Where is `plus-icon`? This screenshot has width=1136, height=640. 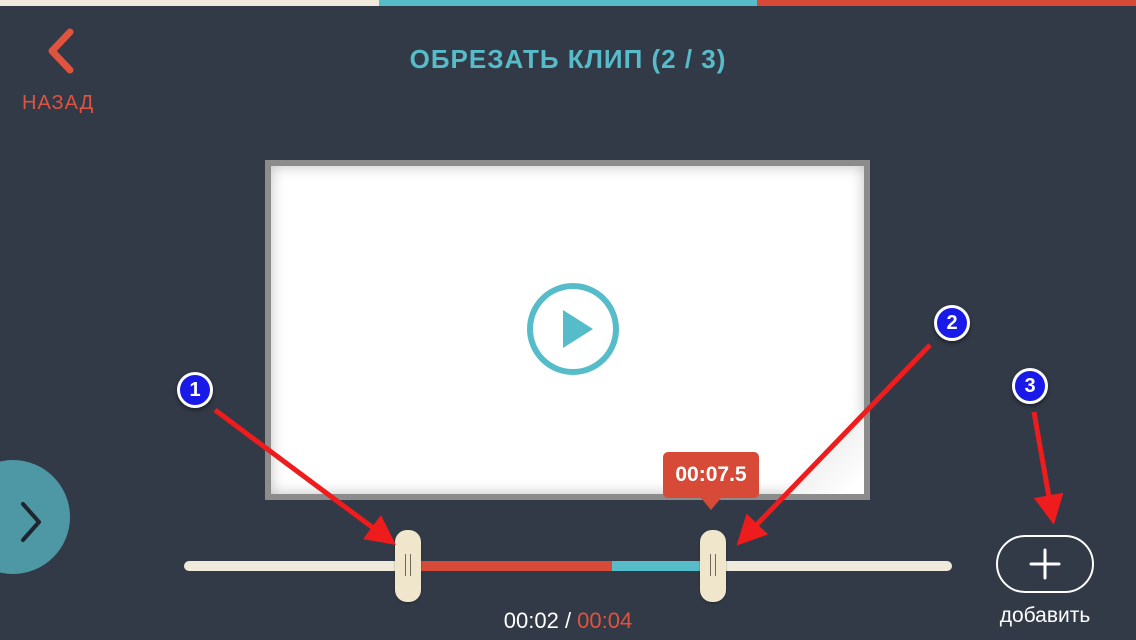
plus-icon is located at coordinates (1045, 564).